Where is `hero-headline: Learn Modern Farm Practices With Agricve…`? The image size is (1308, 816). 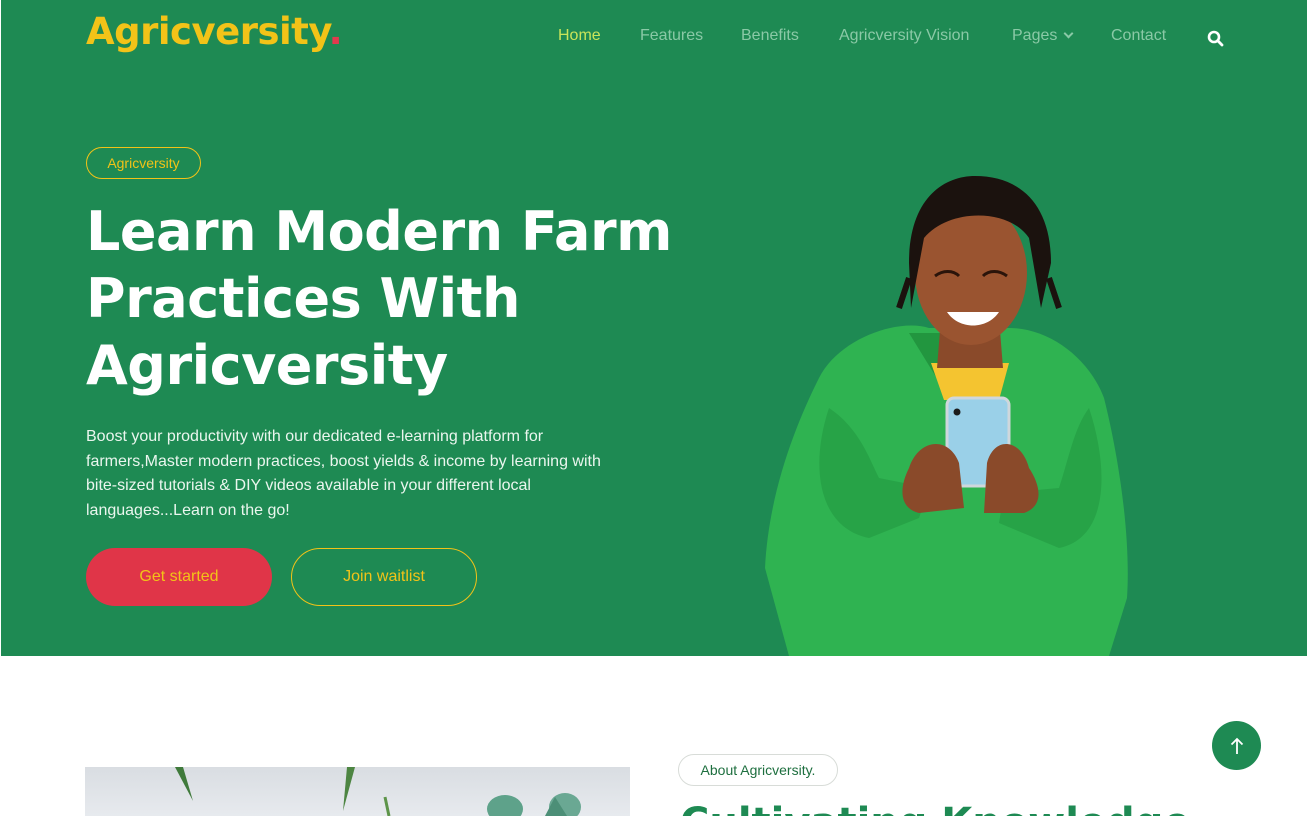 hero-headline: Learn Modern Farm Practices With Agricve… is located at coordinates (396, 298).